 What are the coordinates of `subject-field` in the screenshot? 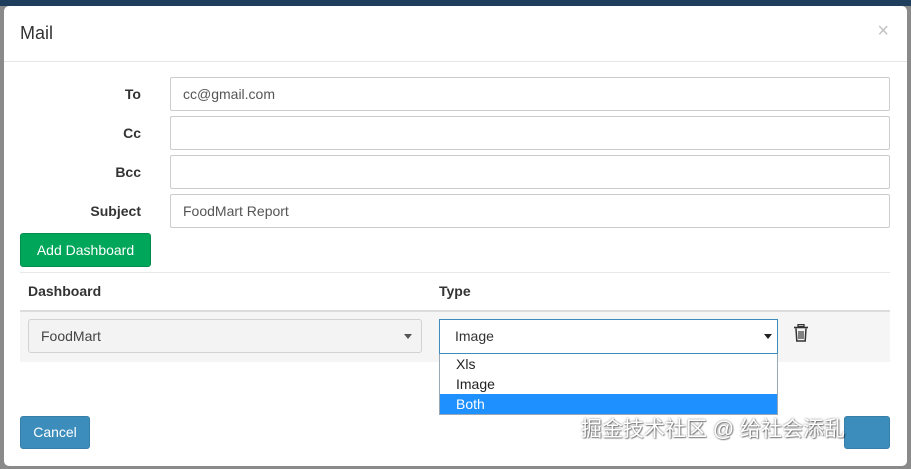 It's located at (530, 211).